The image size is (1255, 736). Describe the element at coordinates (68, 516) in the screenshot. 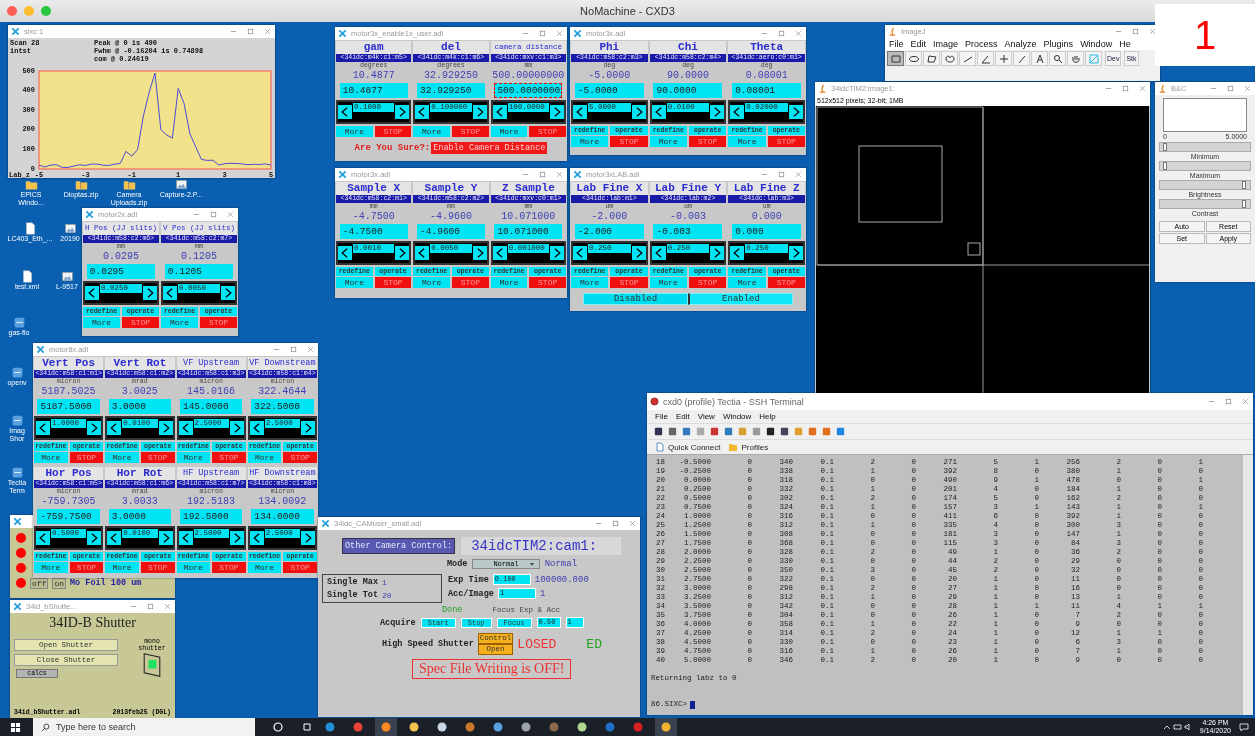

I see `setpoint-field: -759.7500` at that location.